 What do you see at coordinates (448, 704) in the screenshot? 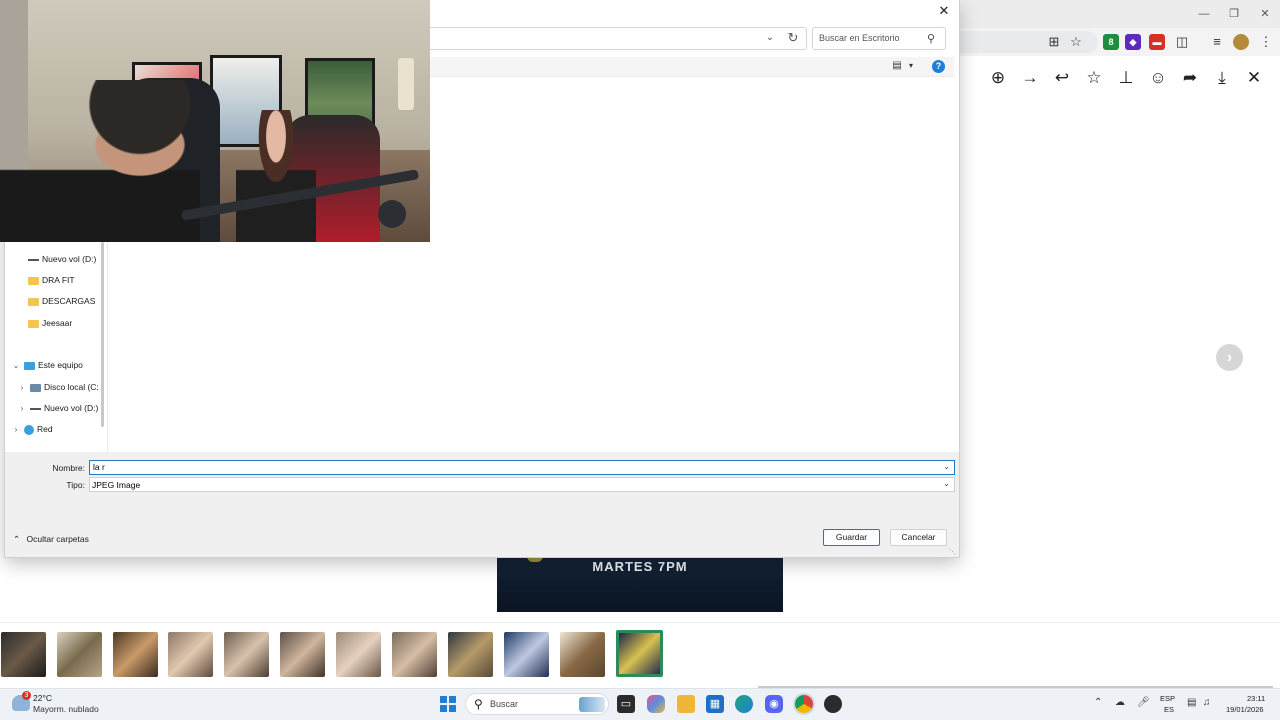
I see `start-button` at bounding box center [448, 704].